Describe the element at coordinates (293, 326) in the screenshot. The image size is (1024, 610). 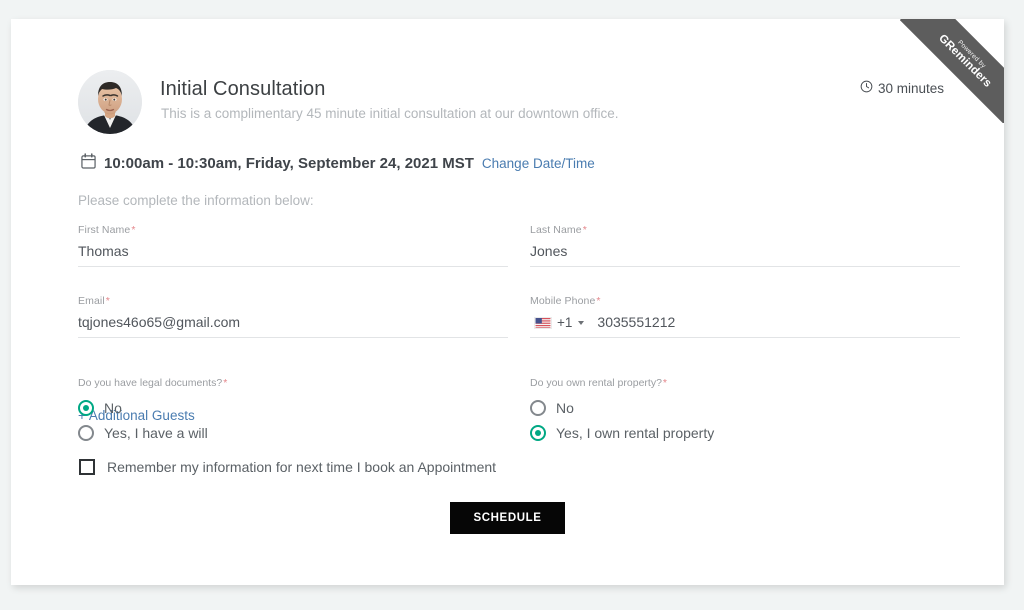
I see `email-input` at that location.